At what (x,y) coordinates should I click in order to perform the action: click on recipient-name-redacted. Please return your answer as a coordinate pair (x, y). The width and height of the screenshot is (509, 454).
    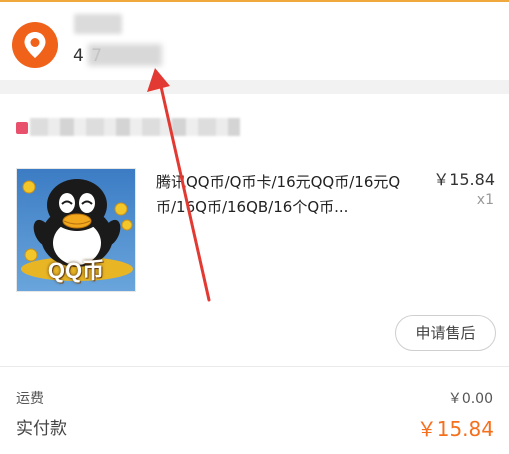
    Looking at the image, I should click on (98, 24).